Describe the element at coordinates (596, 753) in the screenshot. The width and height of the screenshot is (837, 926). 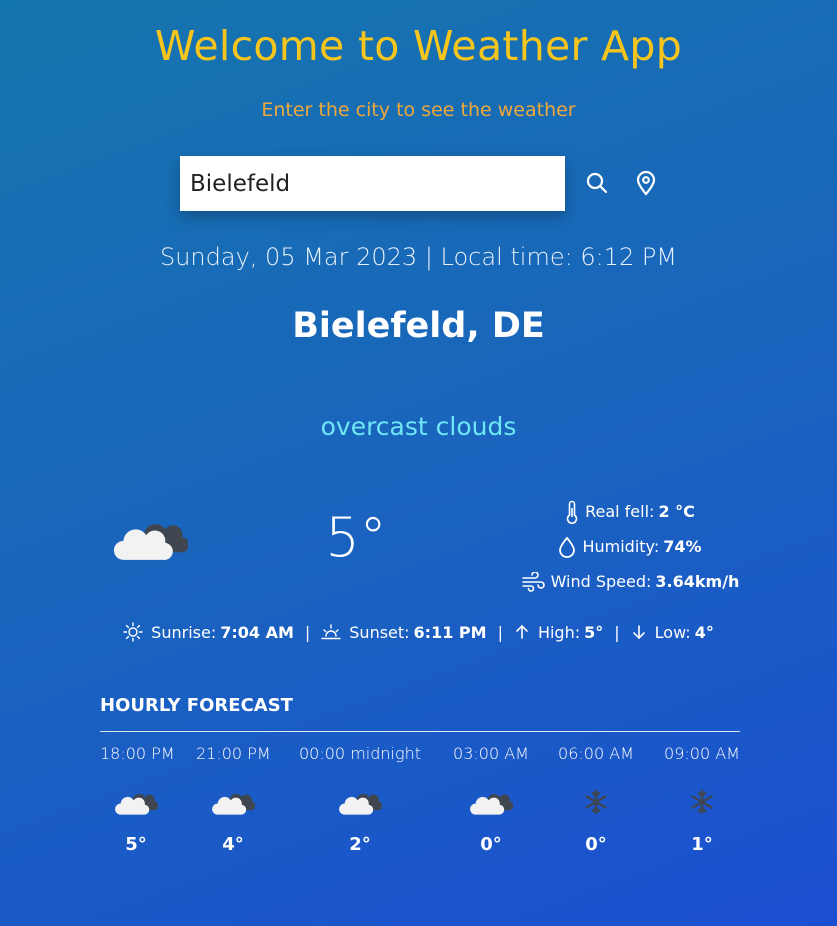
I see `hourly-time: 06:00 AM` at that location.